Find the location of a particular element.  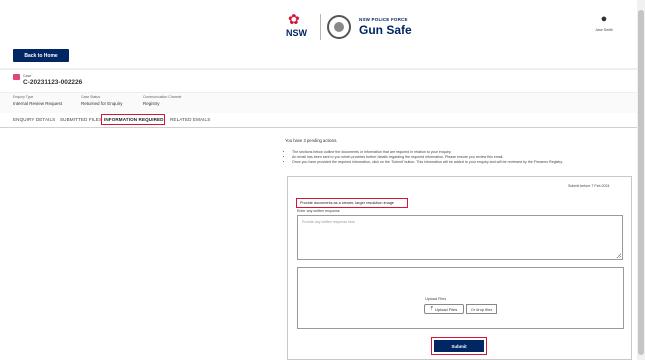

submit-button: Submit is located at coordinates (459, 346).